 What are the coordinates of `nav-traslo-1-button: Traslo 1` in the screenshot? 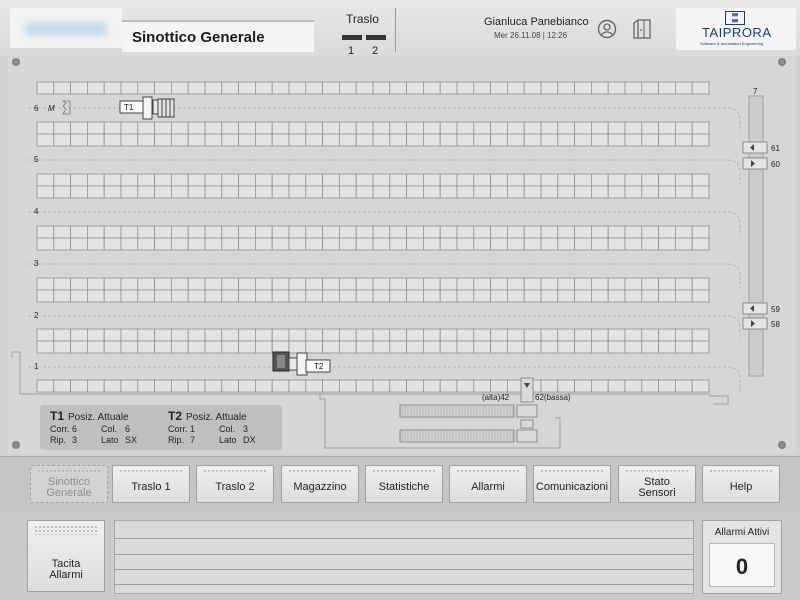 It's located at (151, 484).